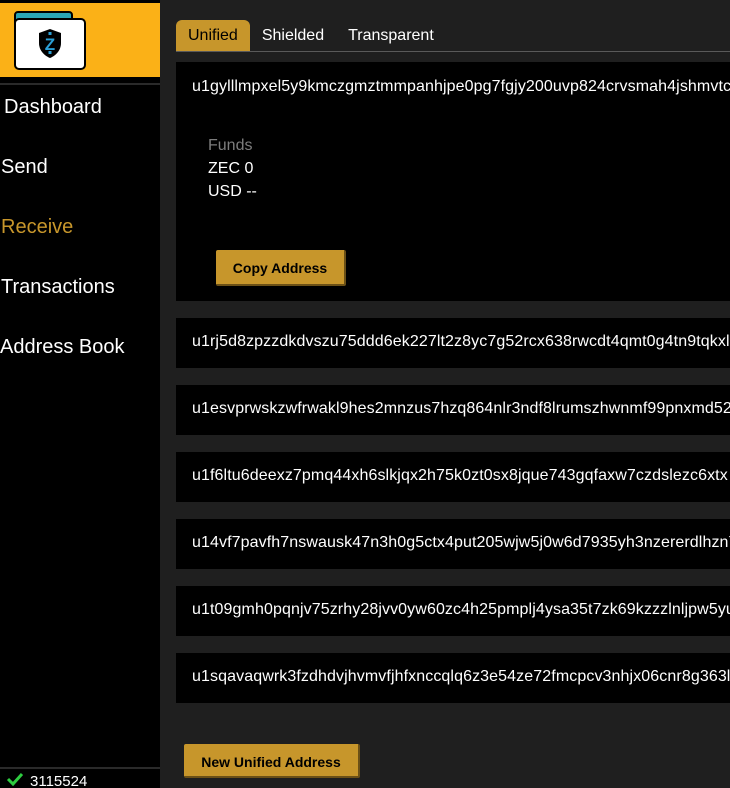  I want to click on sidebar-item-address-book: Address Book, so click(62, 347).